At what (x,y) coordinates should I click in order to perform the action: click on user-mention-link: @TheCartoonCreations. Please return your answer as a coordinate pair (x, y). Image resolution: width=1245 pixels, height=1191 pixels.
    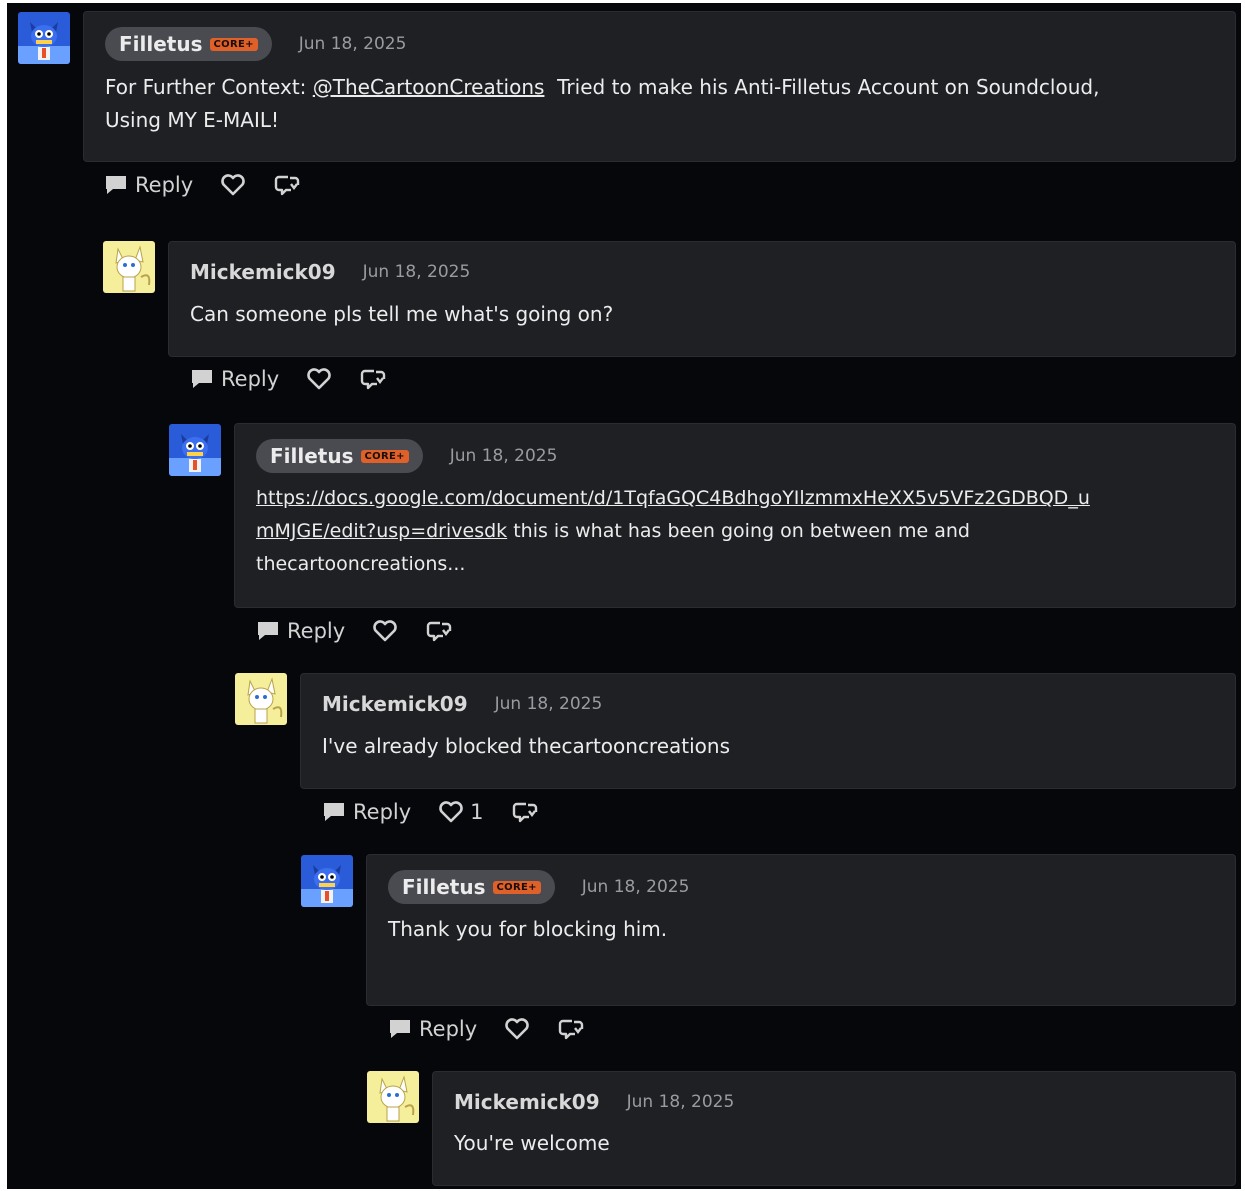
    Looking at the image, I should click on (429, 87).